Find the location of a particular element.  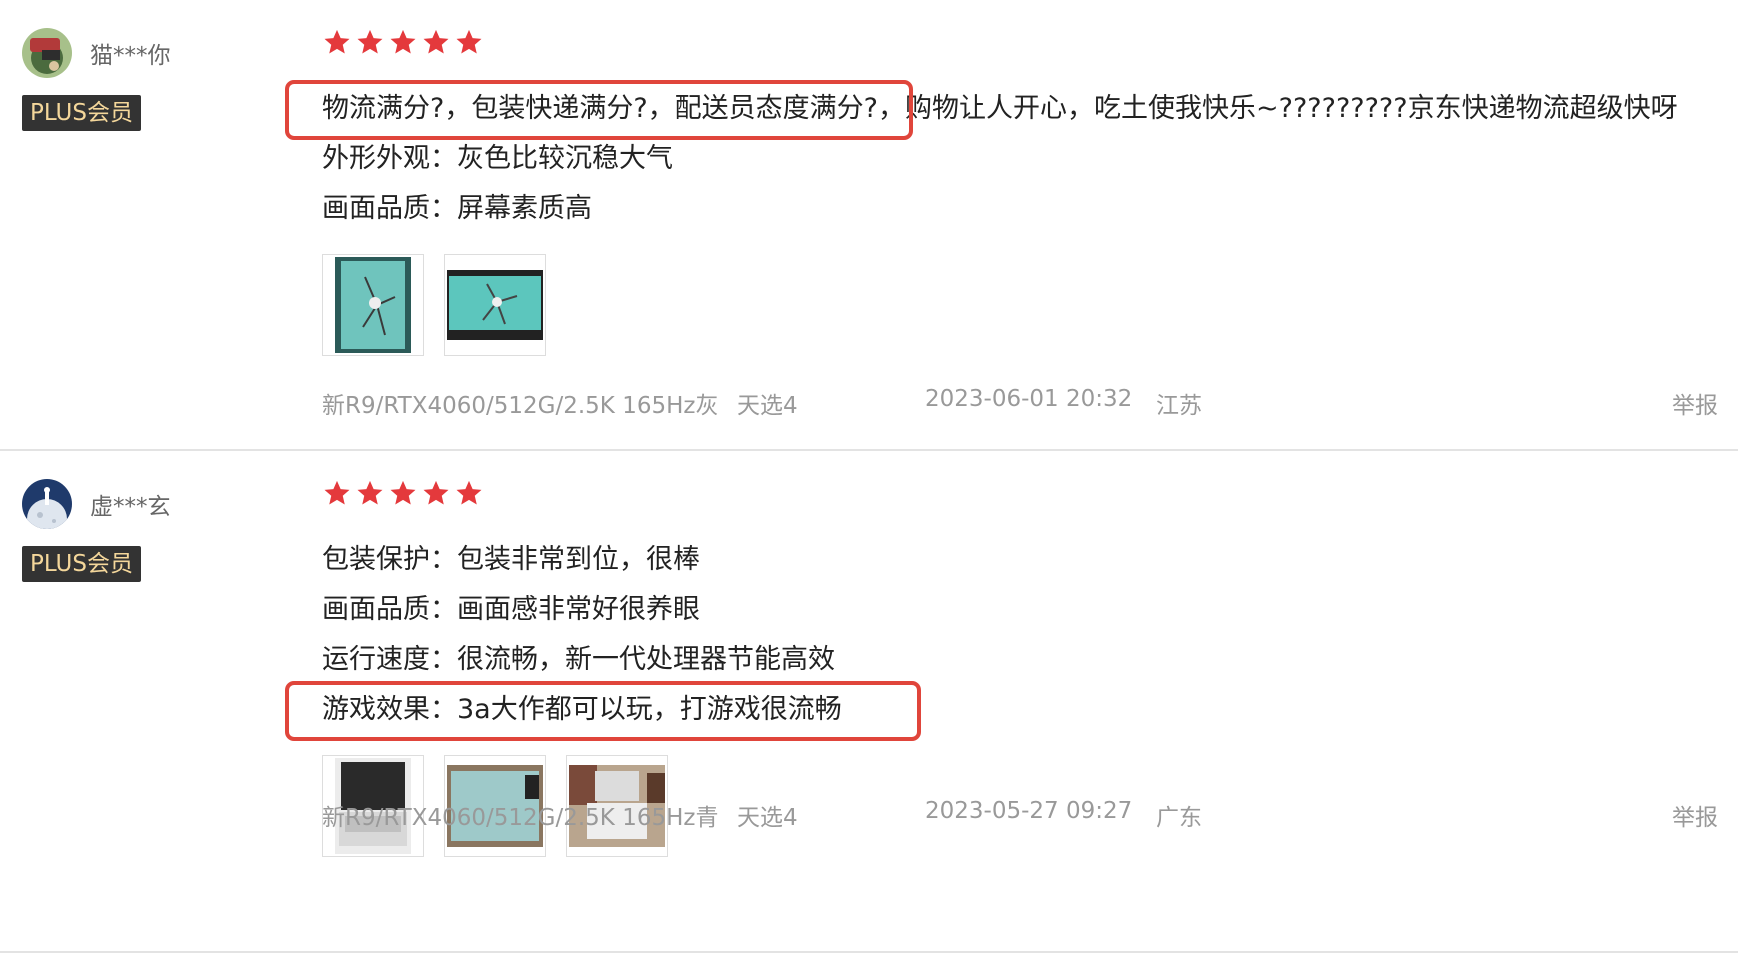

review-photos is located at coordinates (1022, 305).